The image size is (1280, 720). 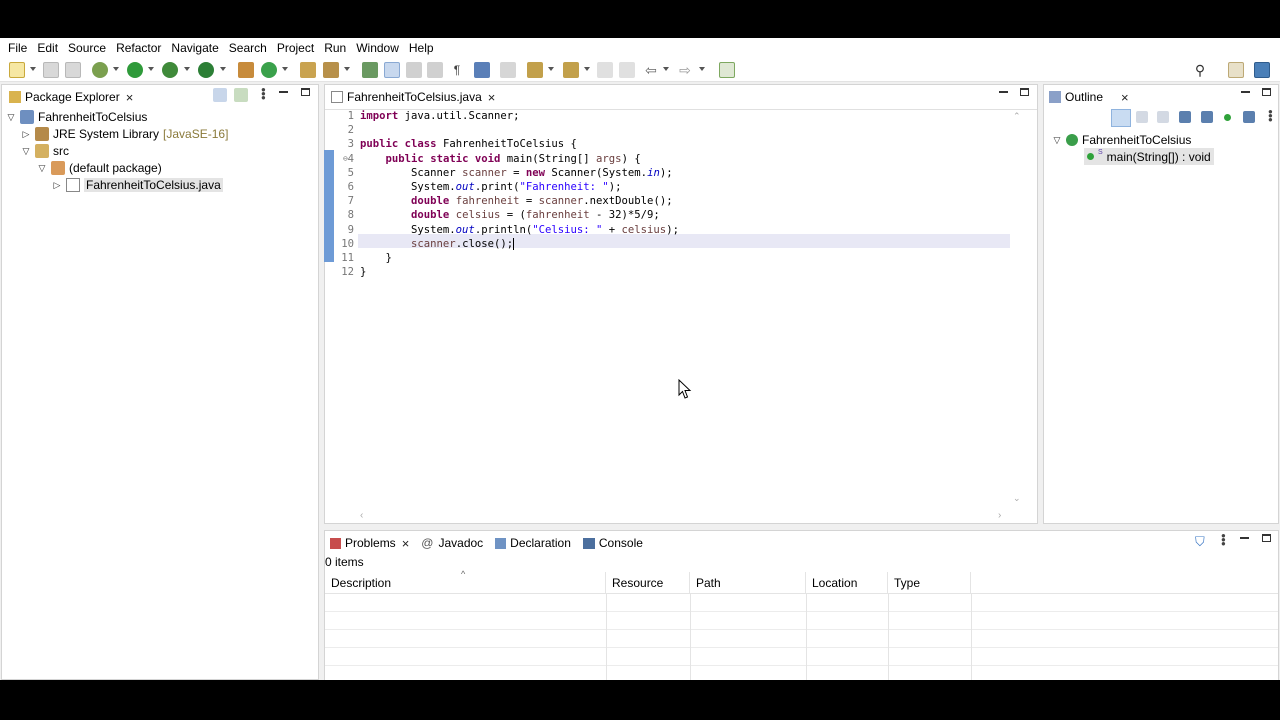 What do you see at coordinates (137, 184) in the screenshot?
I see `tree-item-java-file: ▷ FahrenheitToCelsius.java` at bounding box center [137, 184].